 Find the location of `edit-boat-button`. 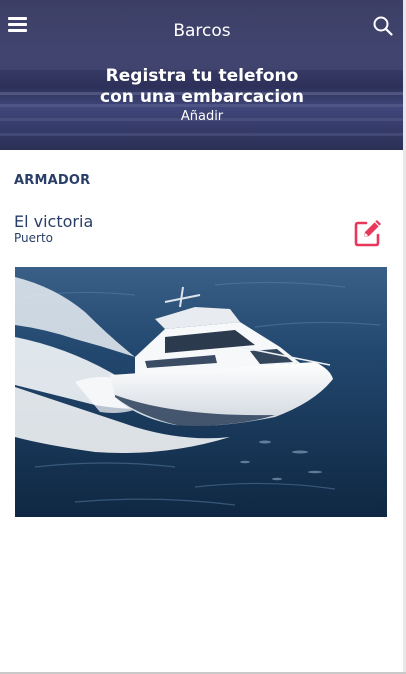

edit-boat-button is located at coordinates (368, 233).